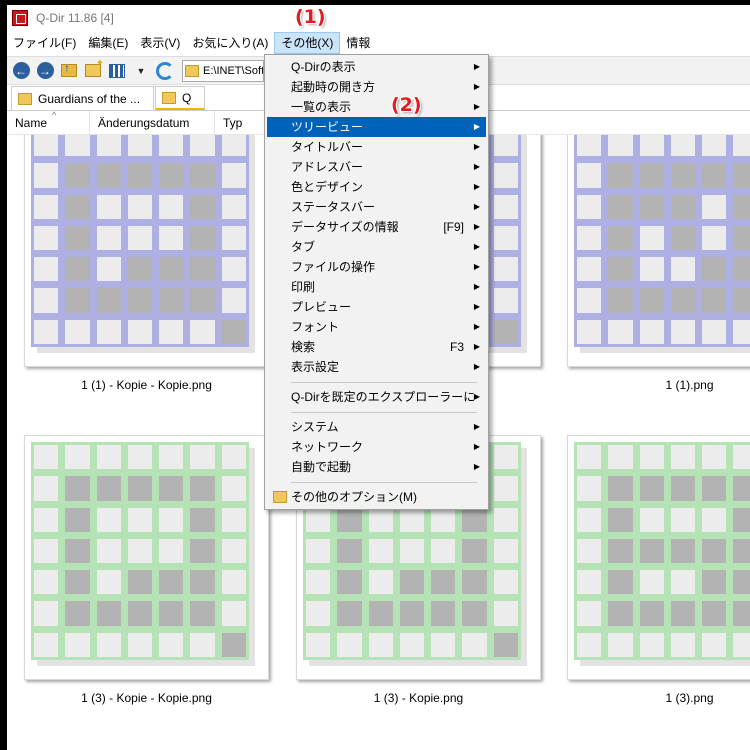  I want to click on forward-button: →, so click(45, 71).